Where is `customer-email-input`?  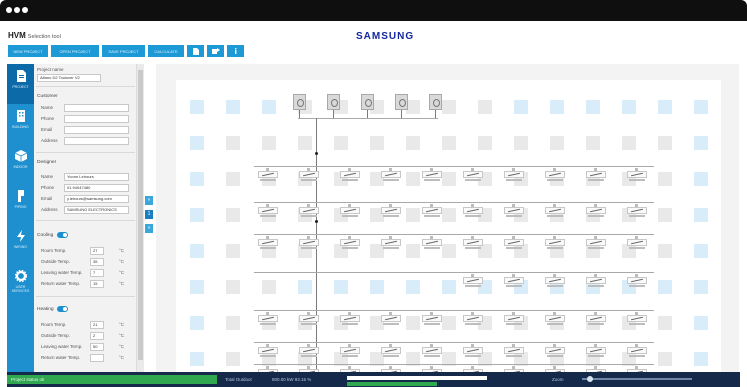
customer-email-input is located at coordinates (96, 130).